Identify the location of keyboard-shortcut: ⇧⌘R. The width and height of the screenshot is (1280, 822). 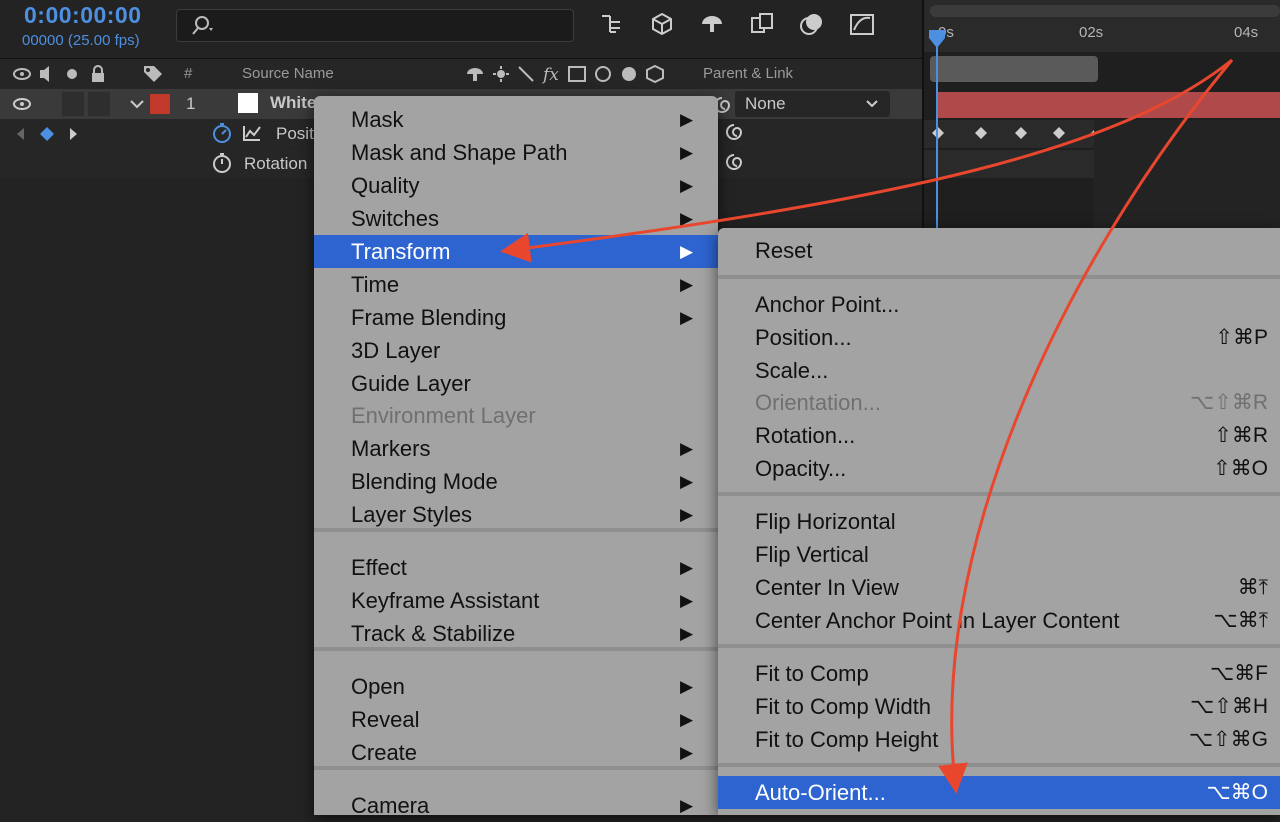
(1241, 435).